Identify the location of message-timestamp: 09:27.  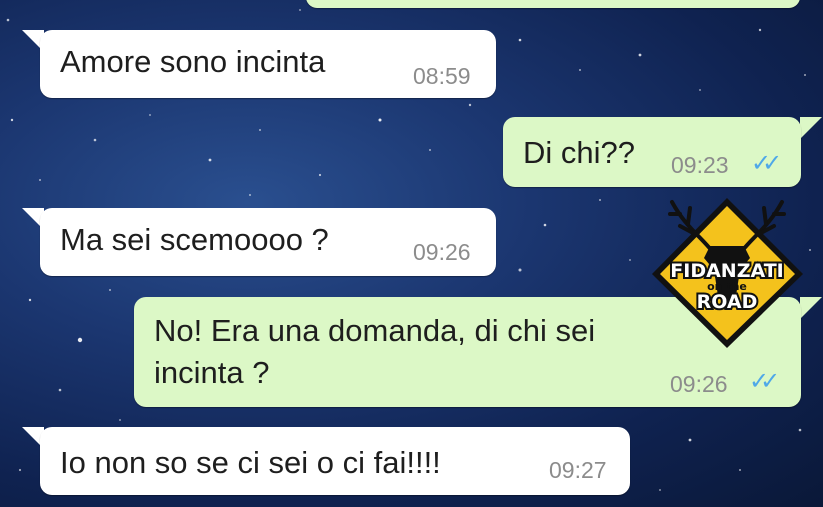
(578, 470).